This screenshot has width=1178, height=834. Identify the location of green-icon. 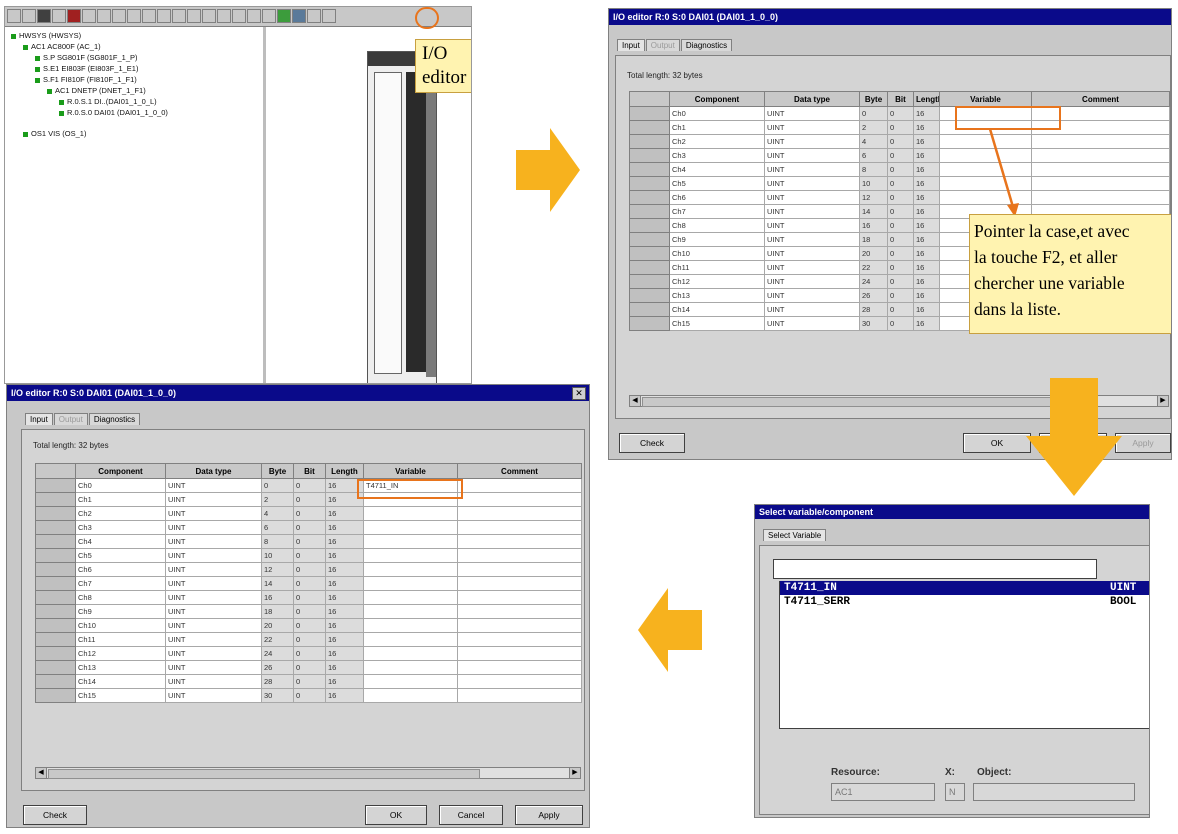
(284, 16).